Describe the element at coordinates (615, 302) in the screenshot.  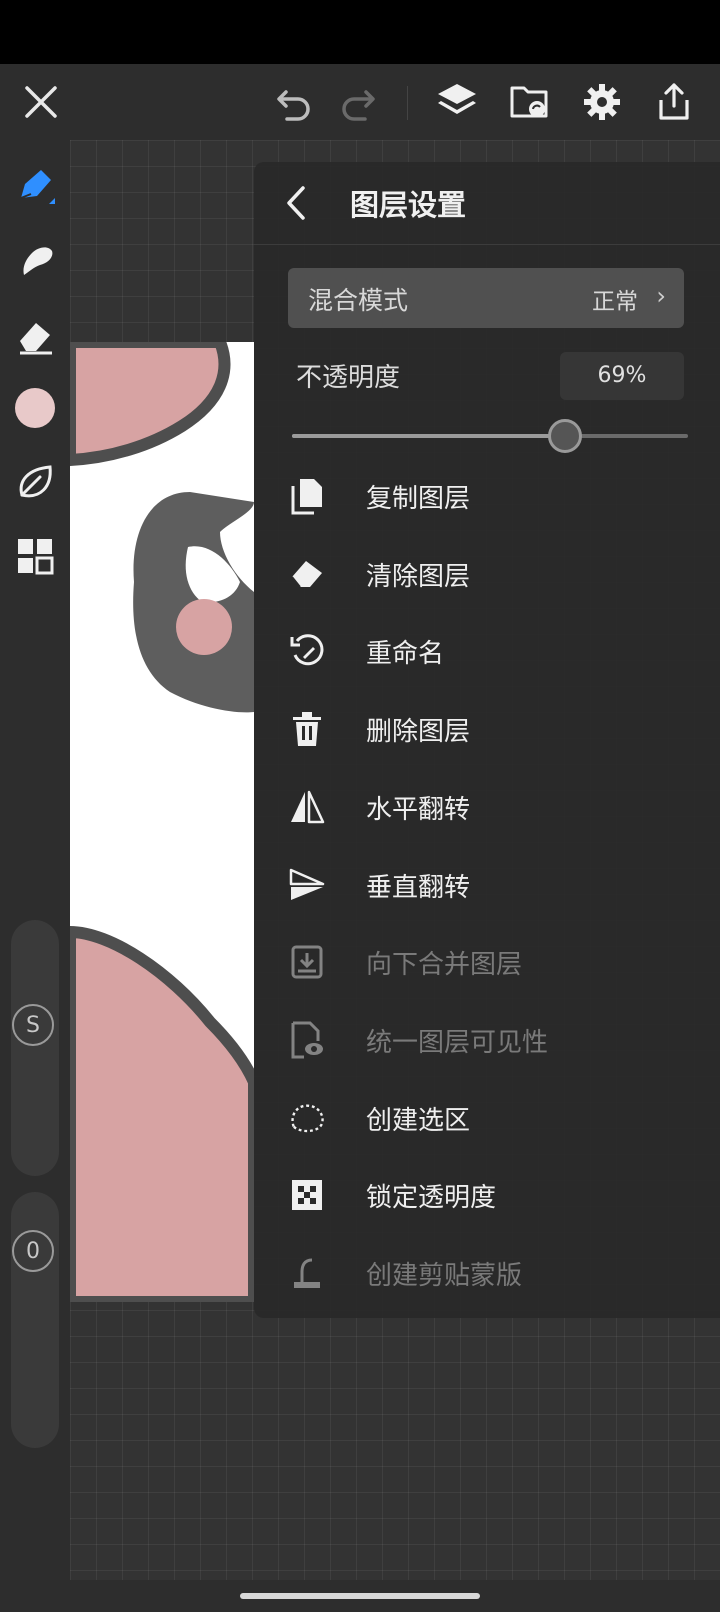
I see `blend-mode-value: 正常` at that location.